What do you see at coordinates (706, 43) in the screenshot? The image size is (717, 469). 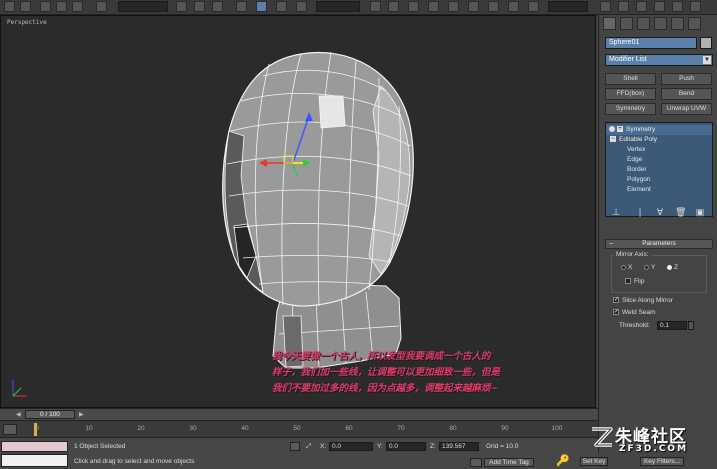 I see `object-color-swatch` at bounding box center [706, 43].